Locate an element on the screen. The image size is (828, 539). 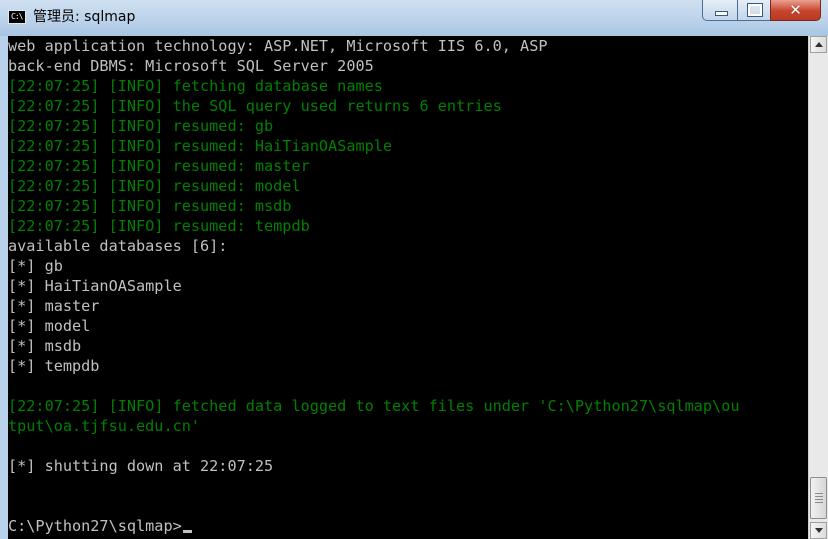
console-line: [*] gb is located at coordinates (35, 266).